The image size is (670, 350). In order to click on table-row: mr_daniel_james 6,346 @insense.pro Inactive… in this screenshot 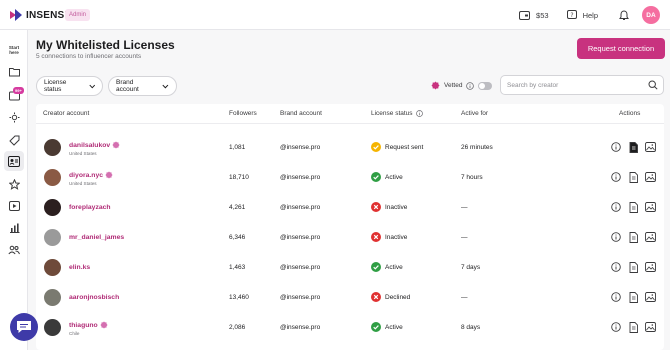, I will do `click(350, 237)`.